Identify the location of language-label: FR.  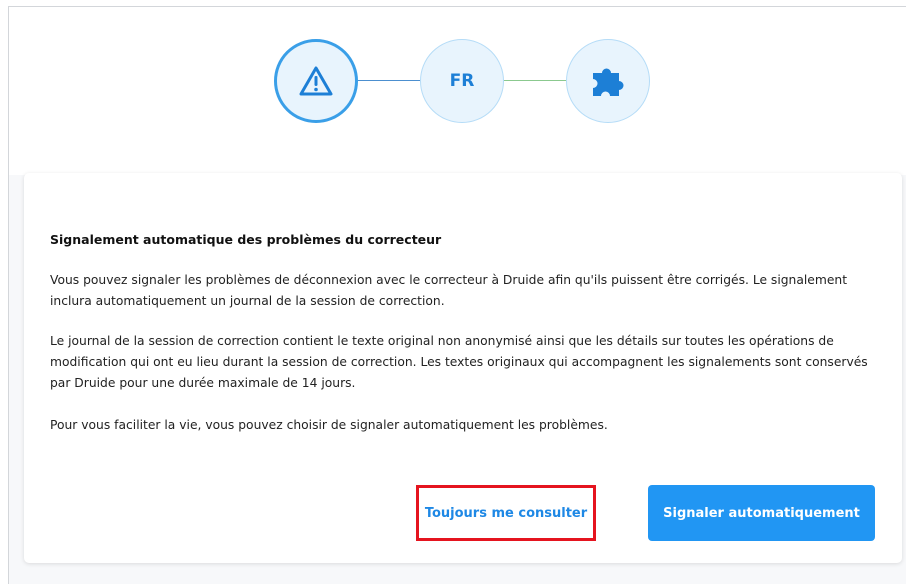
(462, 81).